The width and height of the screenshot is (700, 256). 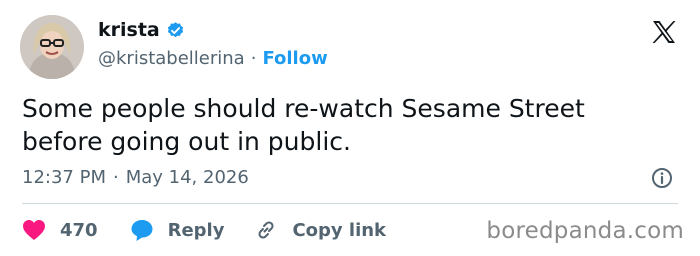 I want to click on tweet-timestamp: 12:37 PM · May 14, 2026, so click(x=135, y=177).